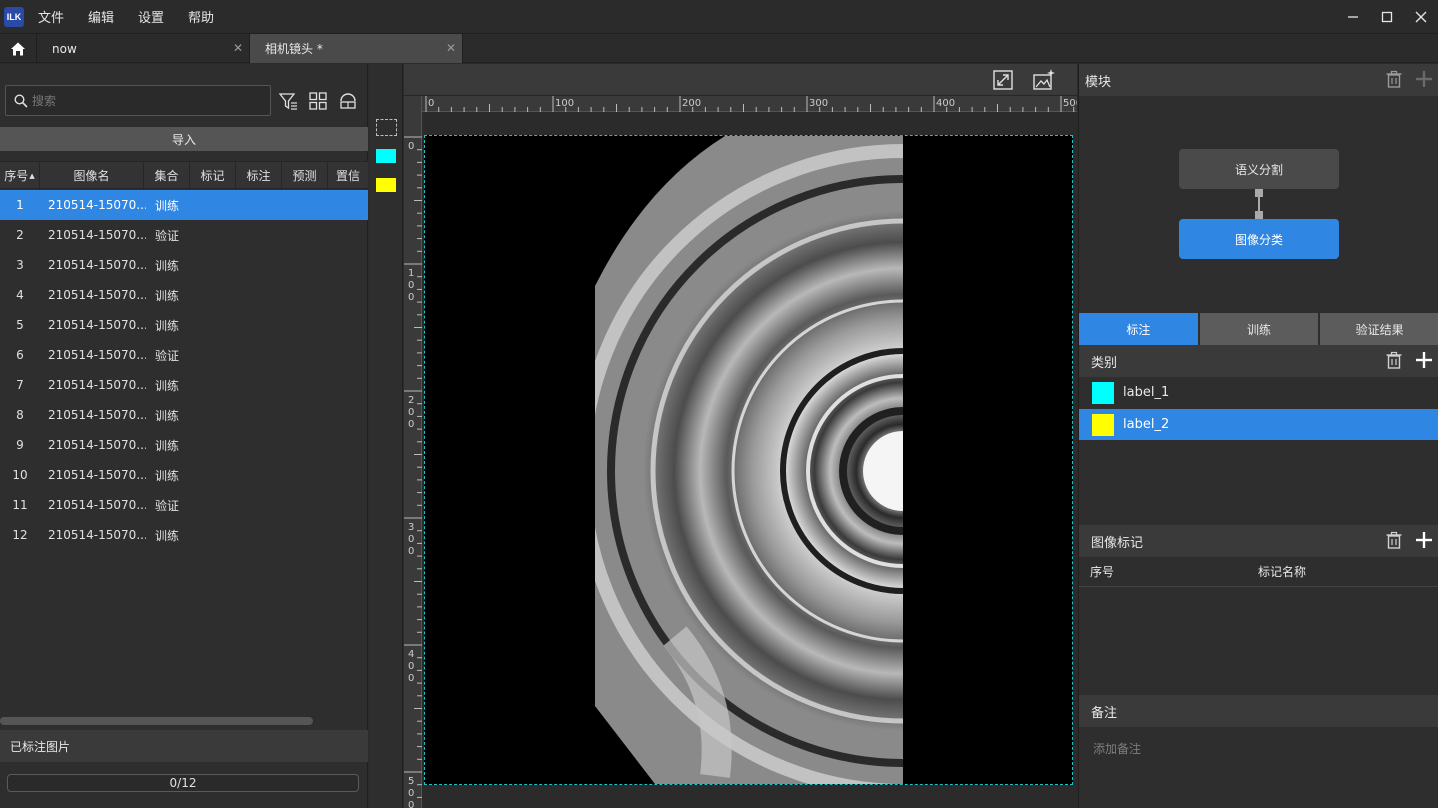 This screenshot has height=808, width=1438. Describe the element at coordinates (1394, 540) in the screenshot. I see `delete-mark-icon` at that location.